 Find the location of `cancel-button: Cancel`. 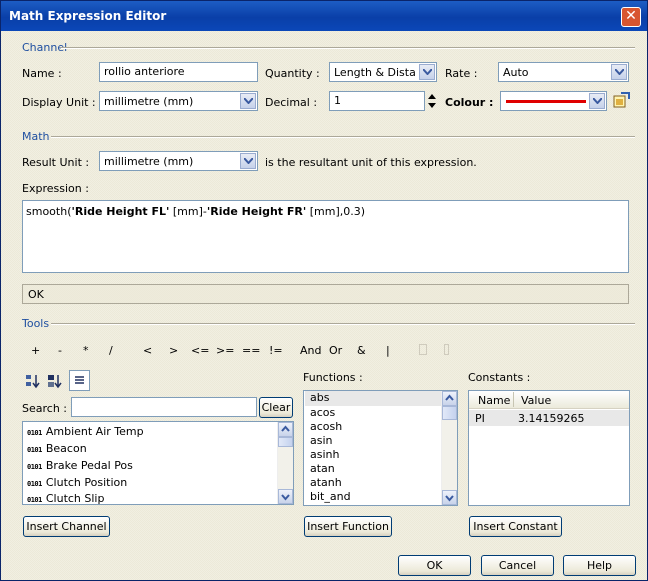

cancel-button: Cancel is located at coordinates (517, 565).